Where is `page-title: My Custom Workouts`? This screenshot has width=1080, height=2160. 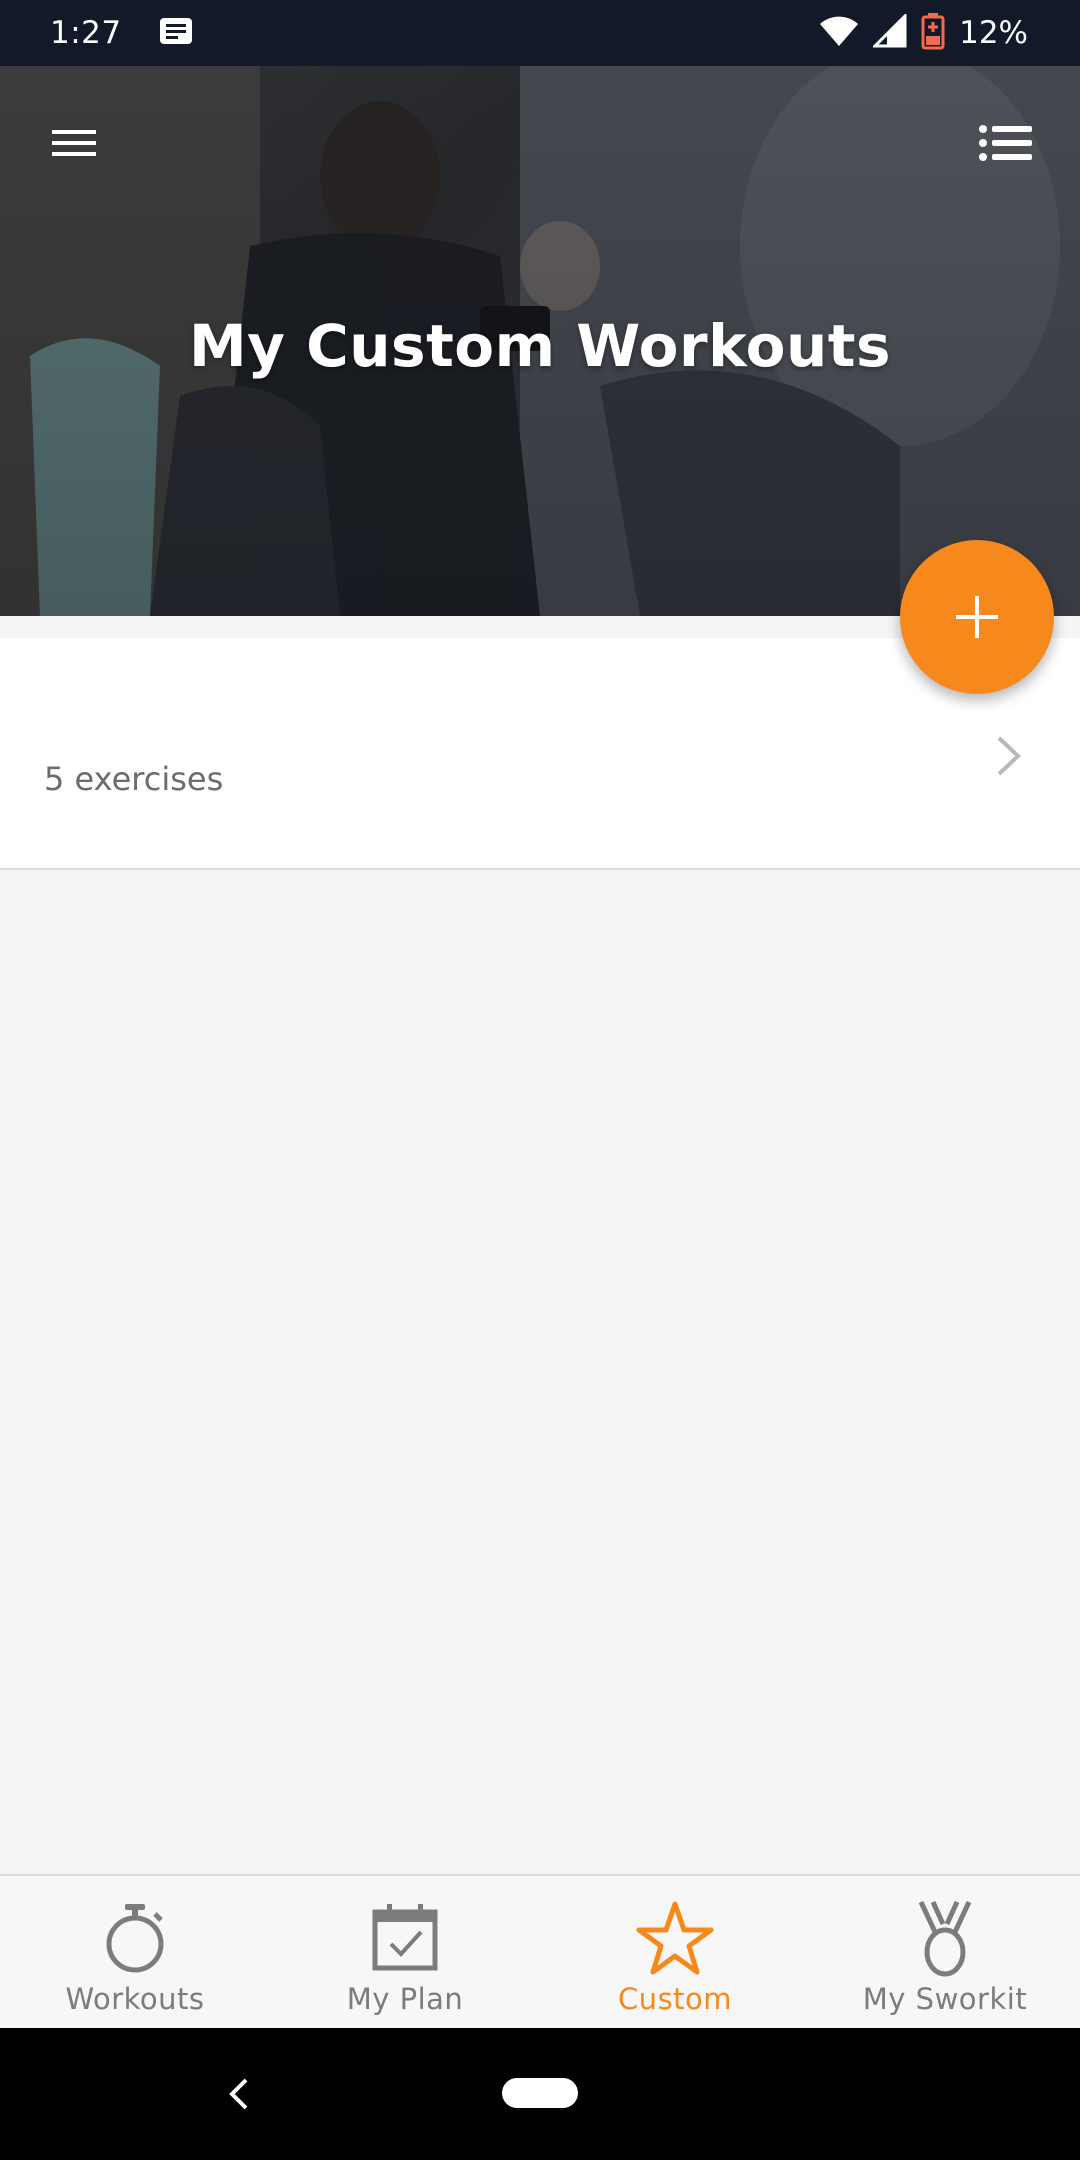 page-title: My Custom Workouts is located at coordinates (540, 346).